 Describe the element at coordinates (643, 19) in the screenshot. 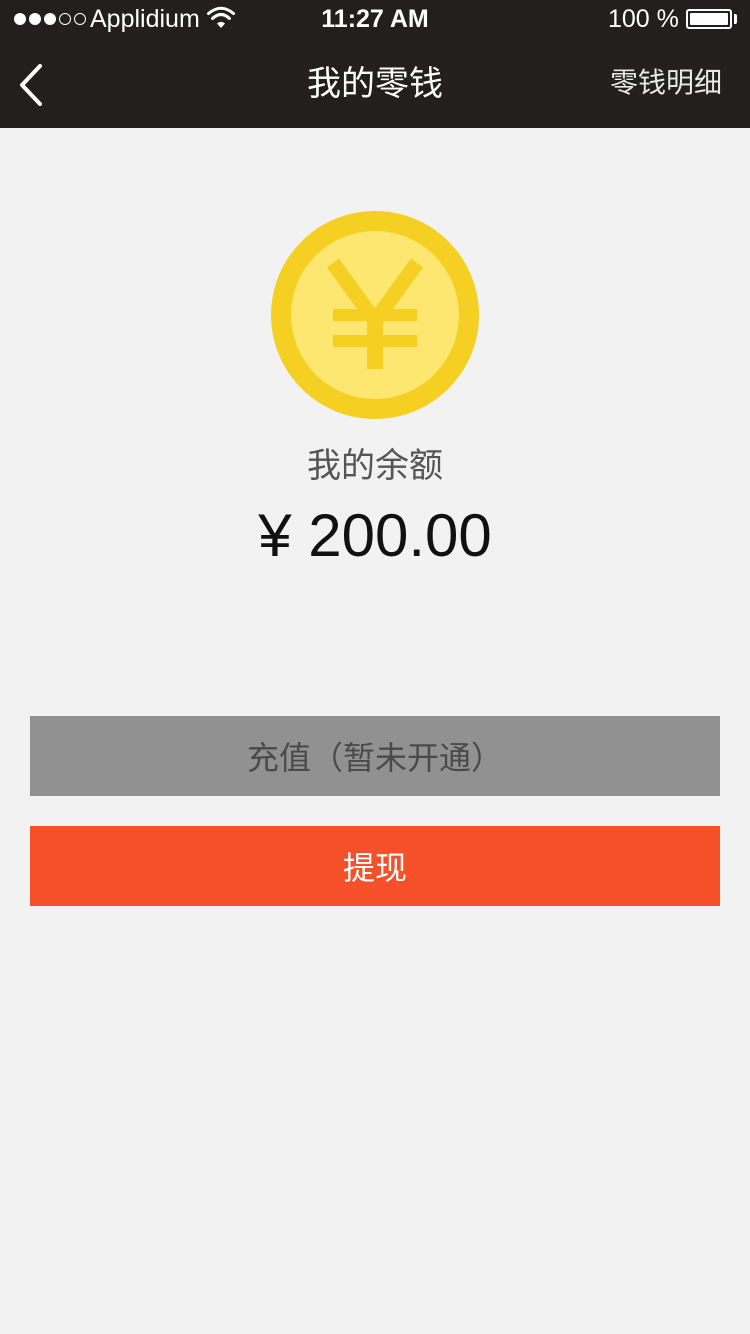

I see `battery-percentage: 100 %` at that location.